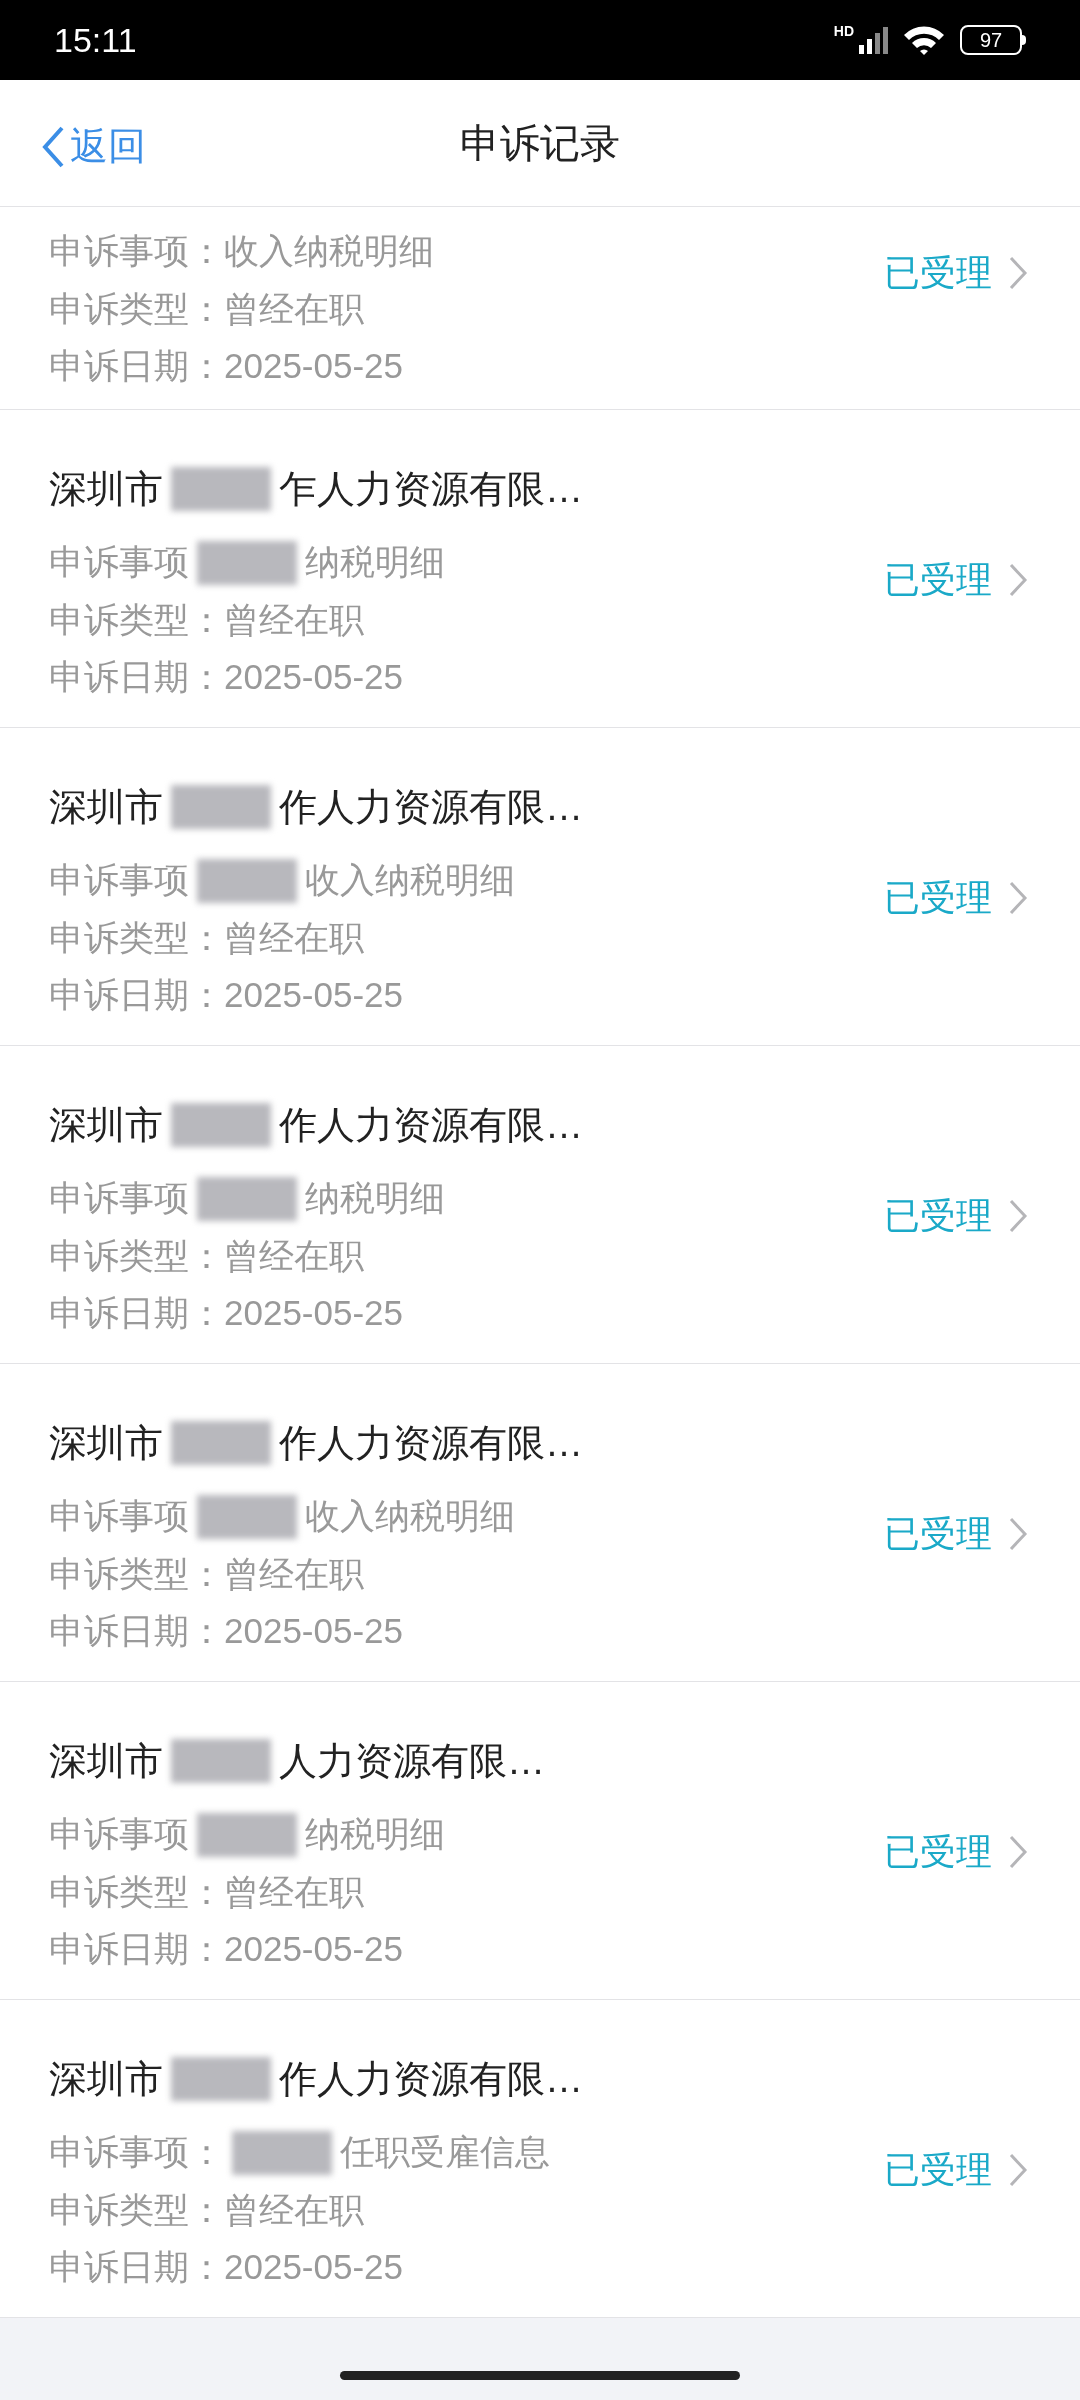 The height and width of the screenshot is (2400, 1080). What do you see at coordinates (136, 2152) in the screenshot?
I see `subject-text: 申诉事项：` at bounding box center [136, 2152].